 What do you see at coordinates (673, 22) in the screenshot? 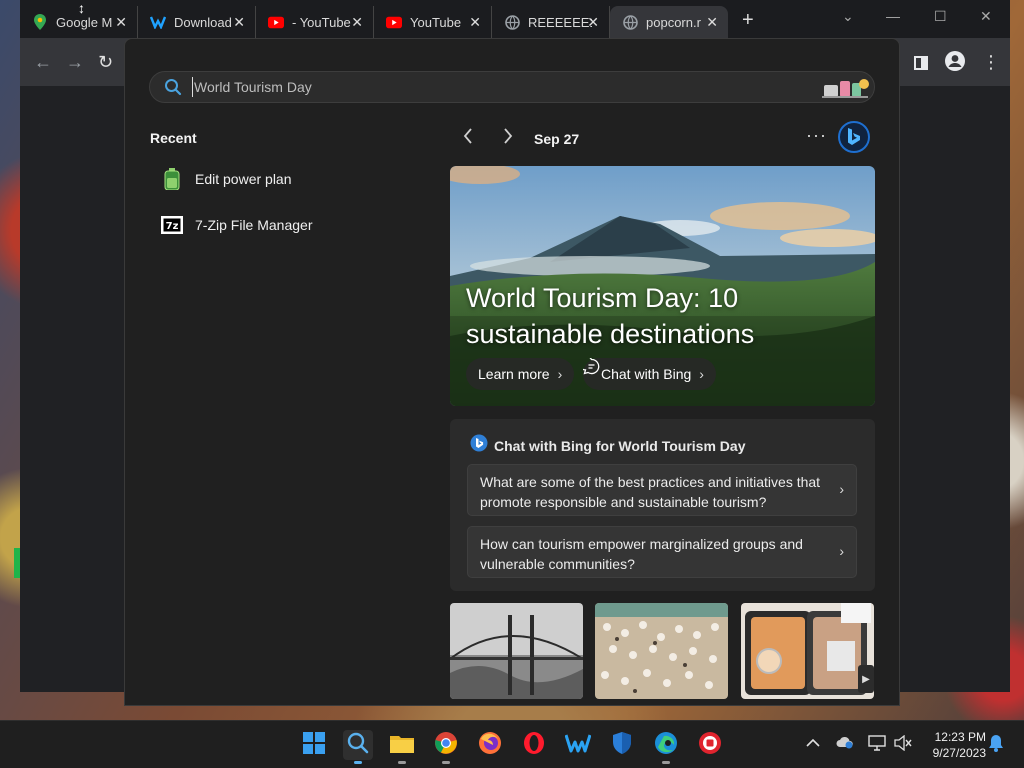
I see `tab-label: popcorn.r` at bounding box center [673, 22].